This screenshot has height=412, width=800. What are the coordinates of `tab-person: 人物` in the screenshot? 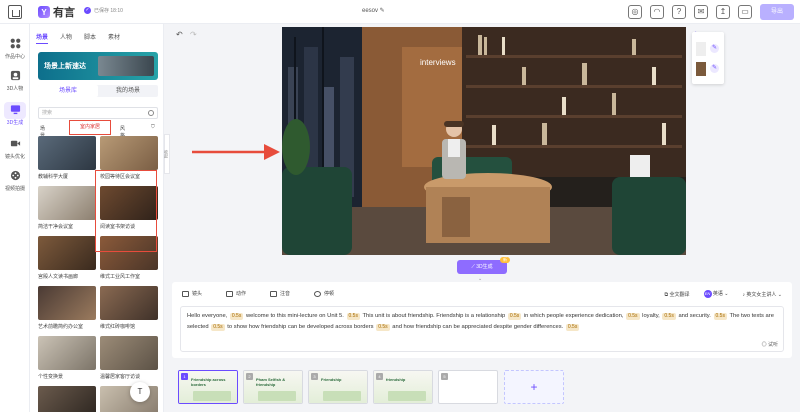 It's located at (66, 38).